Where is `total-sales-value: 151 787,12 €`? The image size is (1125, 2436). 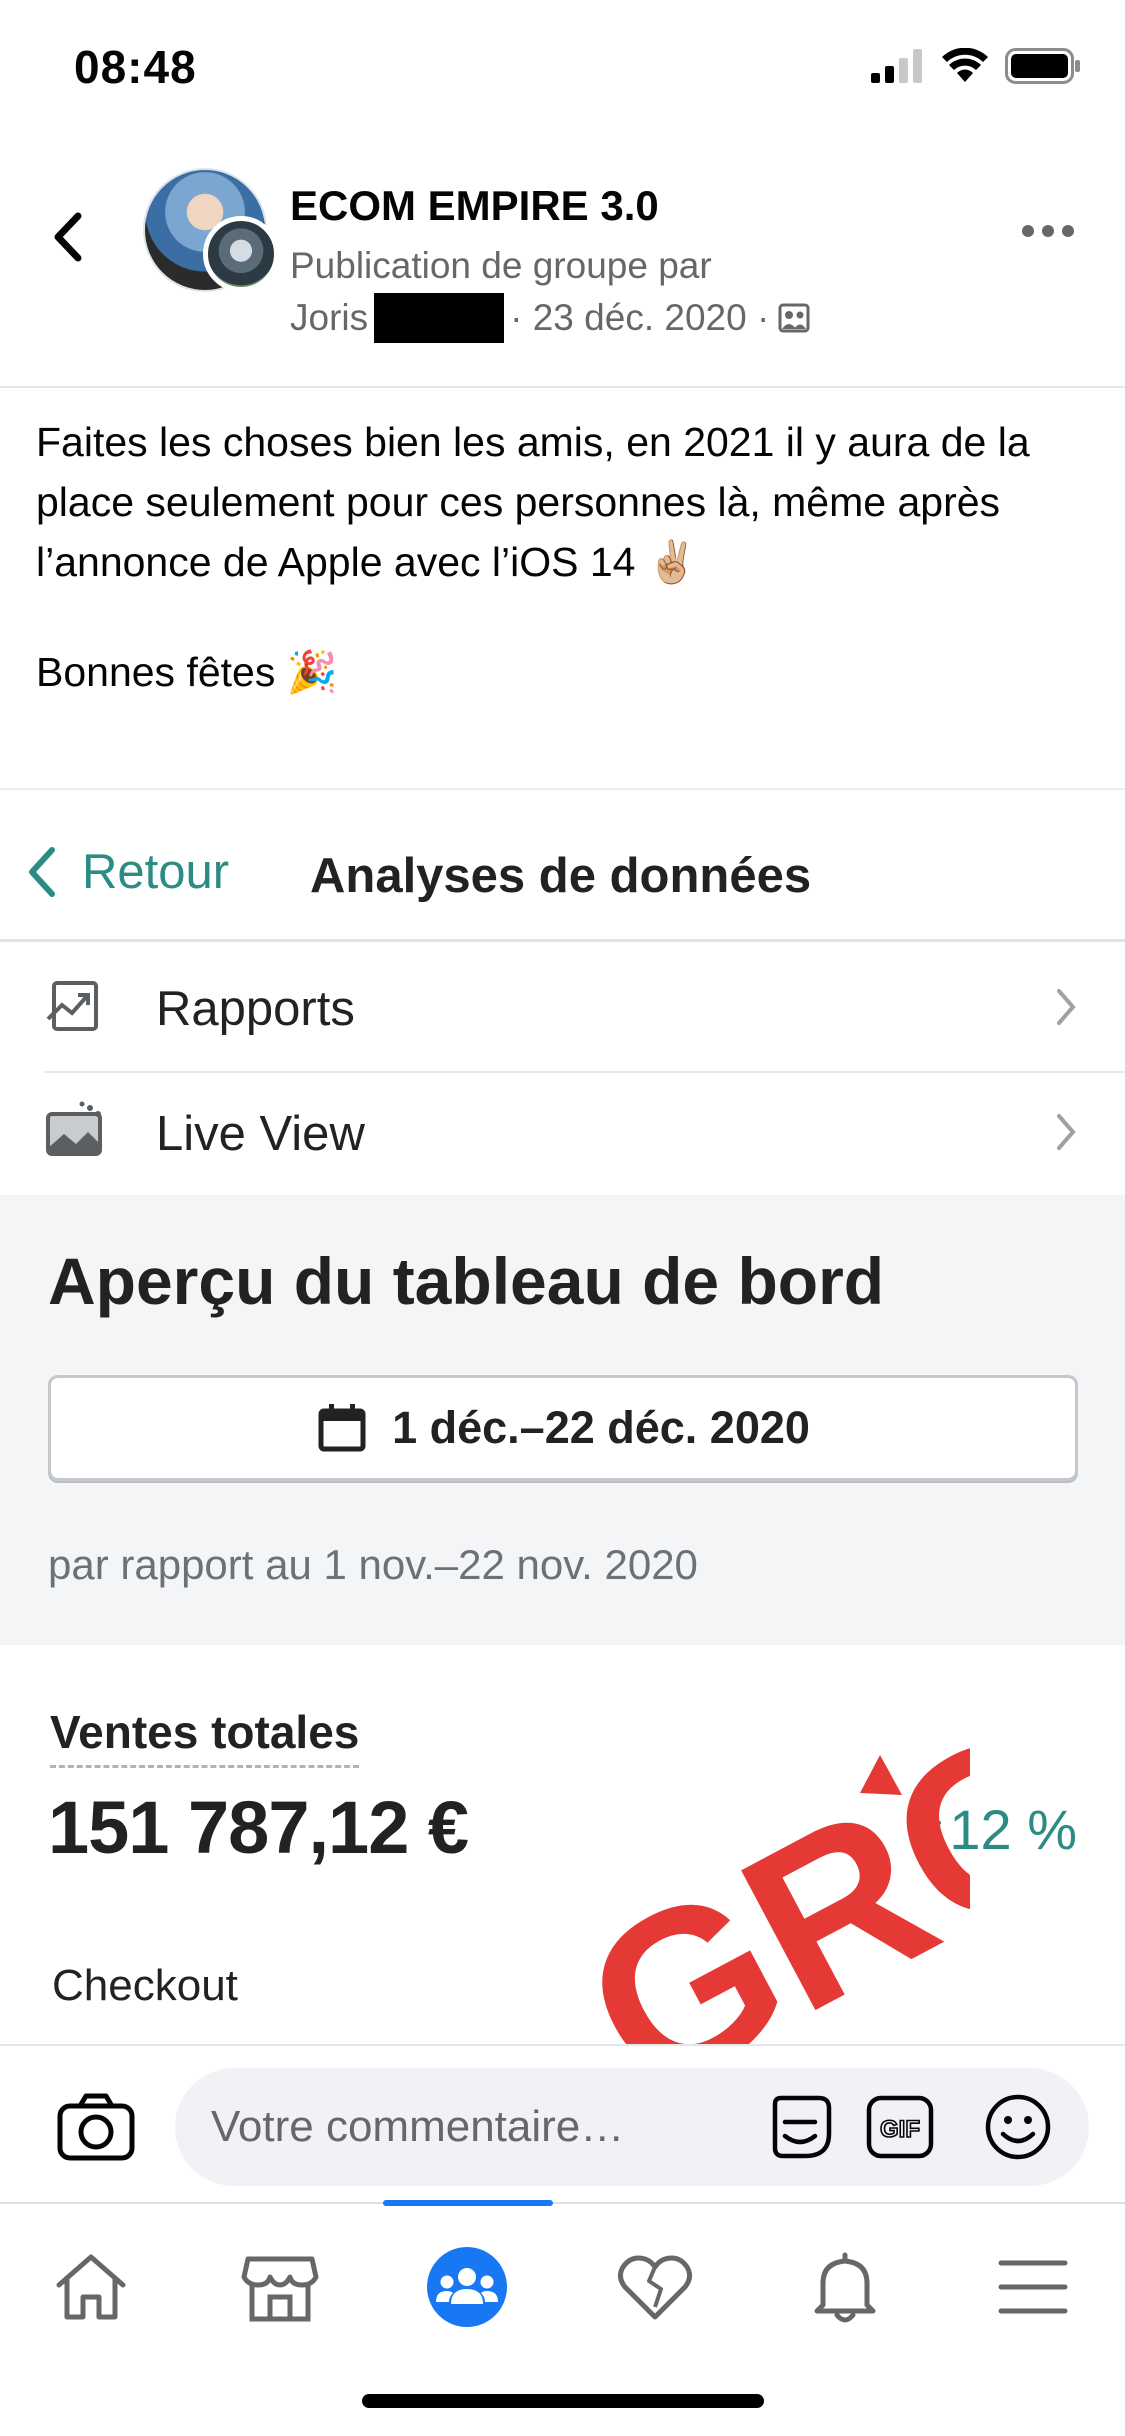
total-sales-value: 151 787,12 € is located at coordinates (258, 1827).